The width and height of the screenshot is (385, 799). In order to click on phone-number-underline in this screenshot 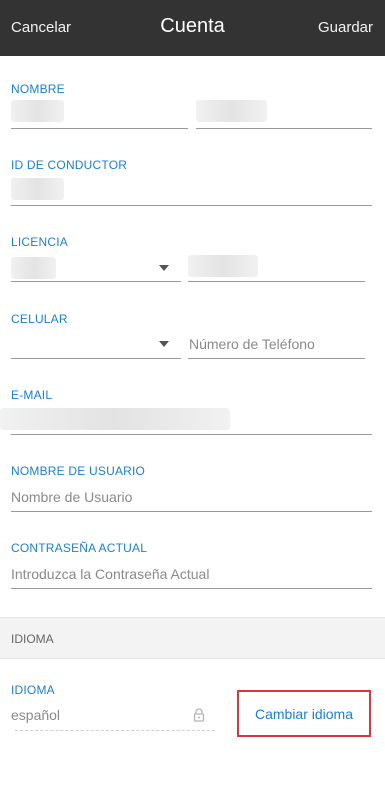, I will do `click(276, 358)`.